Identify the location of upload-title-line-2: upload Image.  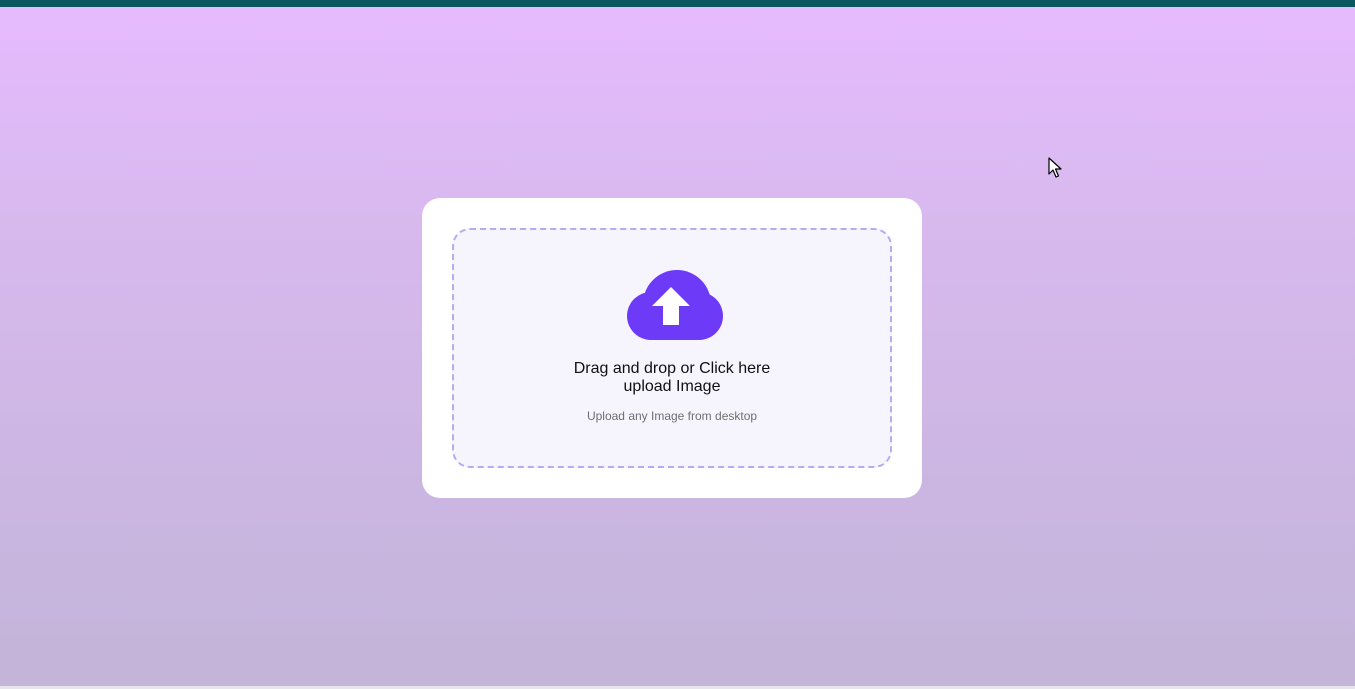
(672, 386).